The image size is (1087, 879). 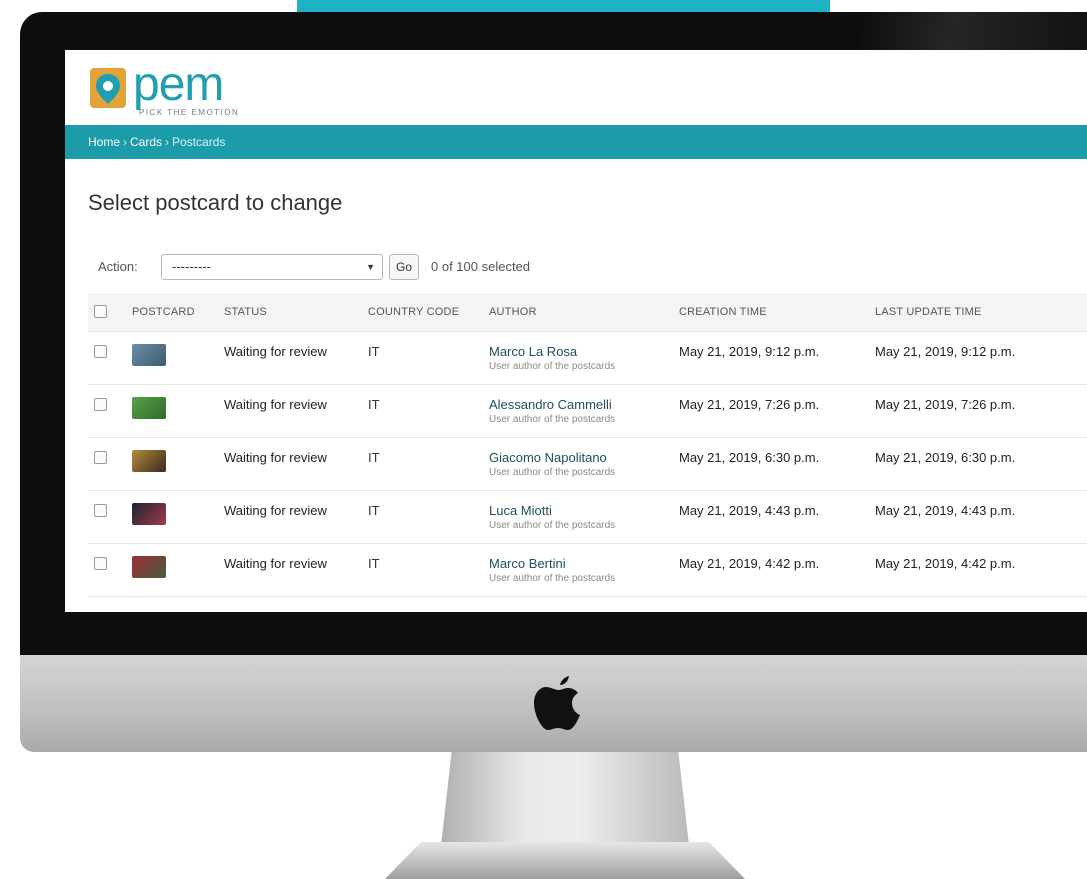 I want to click on author-name: Luca Miotti, so click(x=578, y=510).